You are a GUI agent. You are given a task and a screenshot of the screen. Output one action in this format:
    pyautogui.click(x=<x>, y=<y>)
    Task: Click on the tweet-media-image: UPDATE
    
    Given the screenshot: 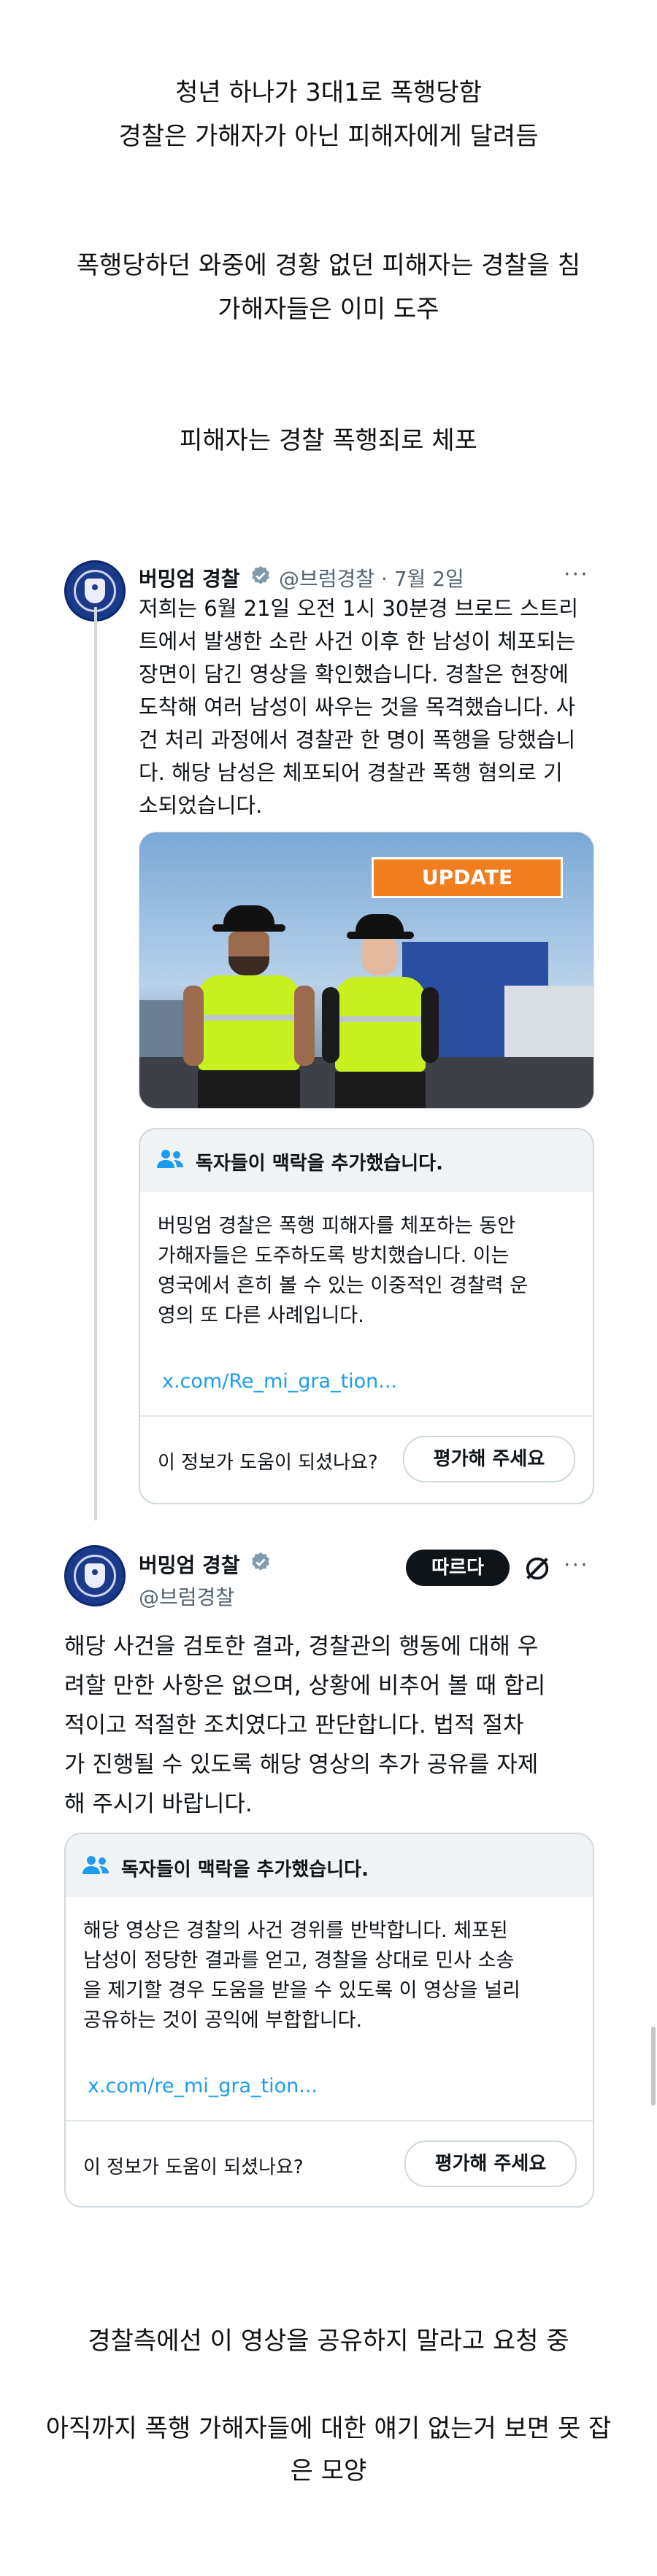 What is the action you would take?
    pyautogui.click(x=366, y=970)
    